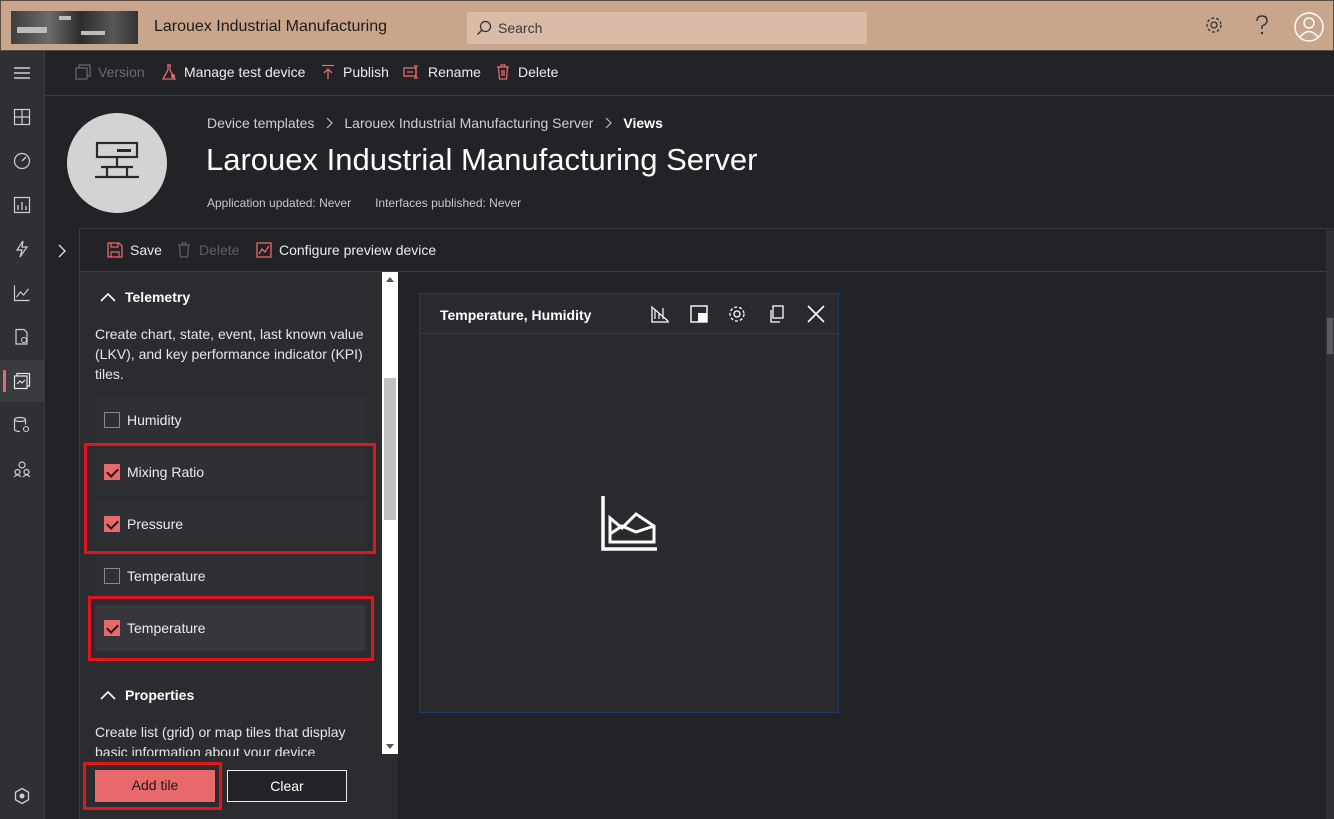  I want to click on breadcrumb-current: Views, so click(643, 123).